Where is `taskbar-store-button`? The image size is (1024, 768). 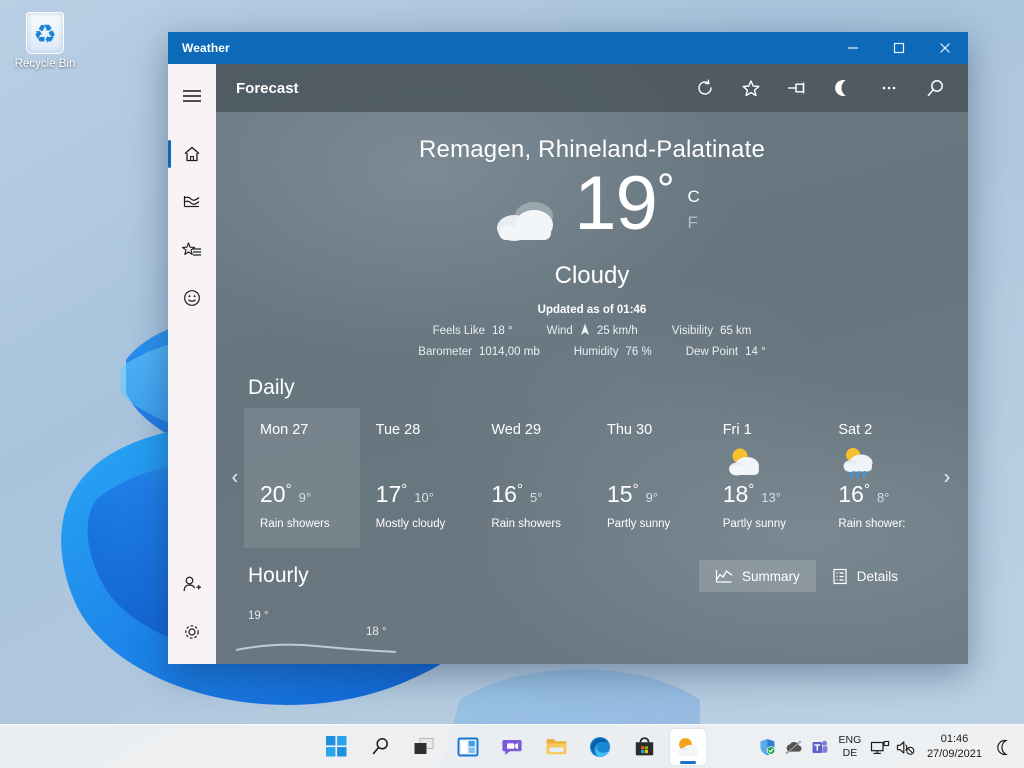
taskbar-store-button is located at coordinates (644, 747).